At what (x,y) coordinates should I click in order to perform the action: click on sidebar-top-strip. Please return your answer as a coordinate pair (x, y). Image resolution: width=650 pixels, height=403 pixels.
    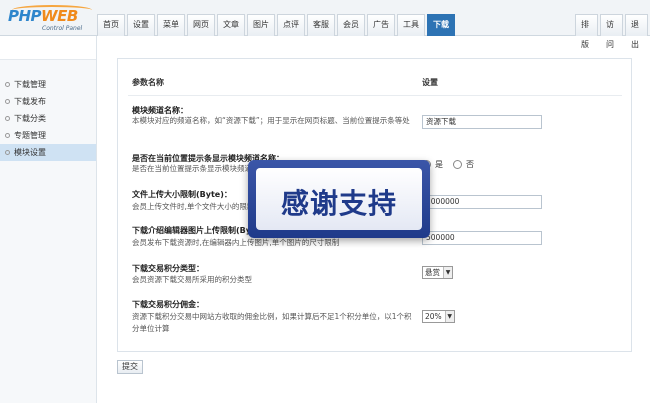
    Looking at the image, I should click on (48, 48).